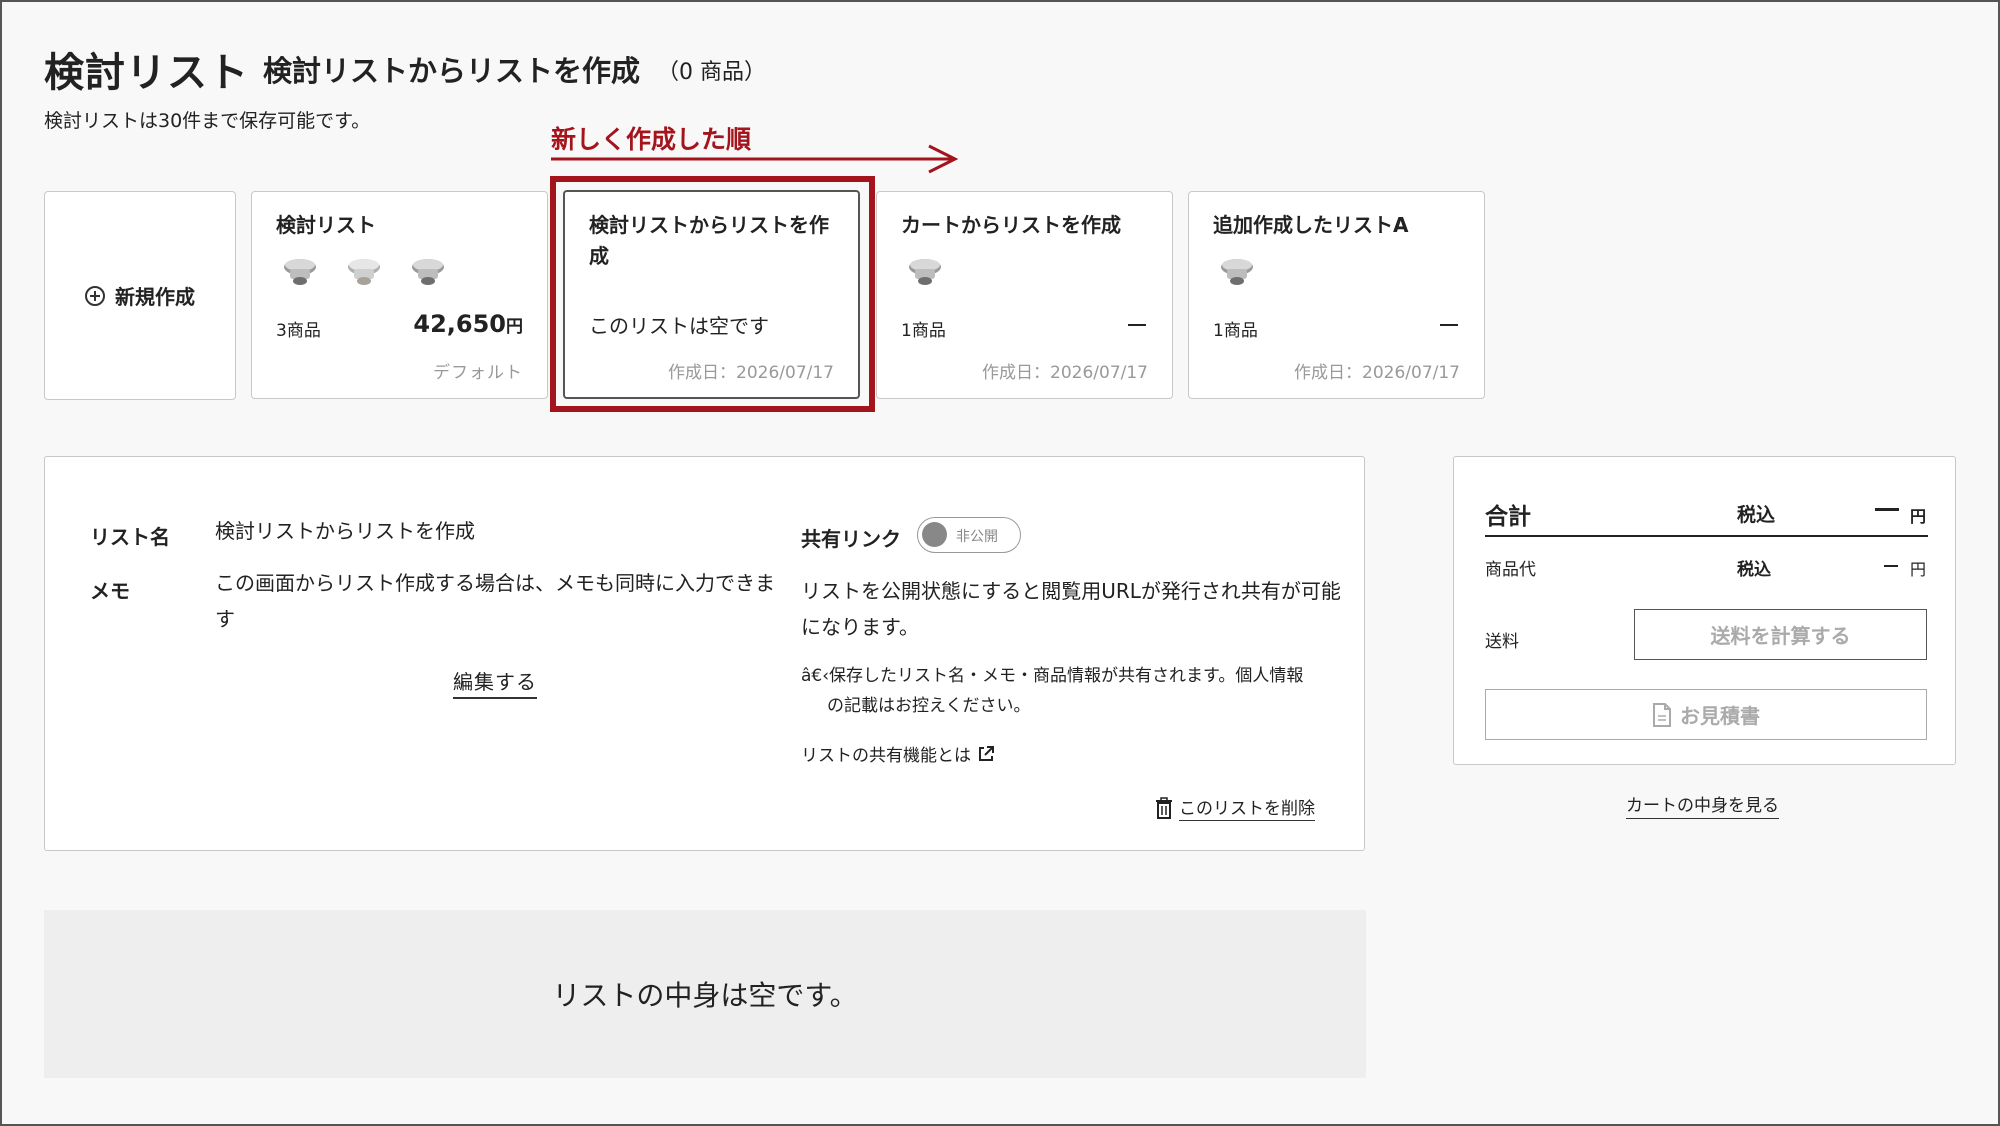 This screenshot has width=2000, height=1126. I want to click on memo-label: メモ, so click(110, 591).